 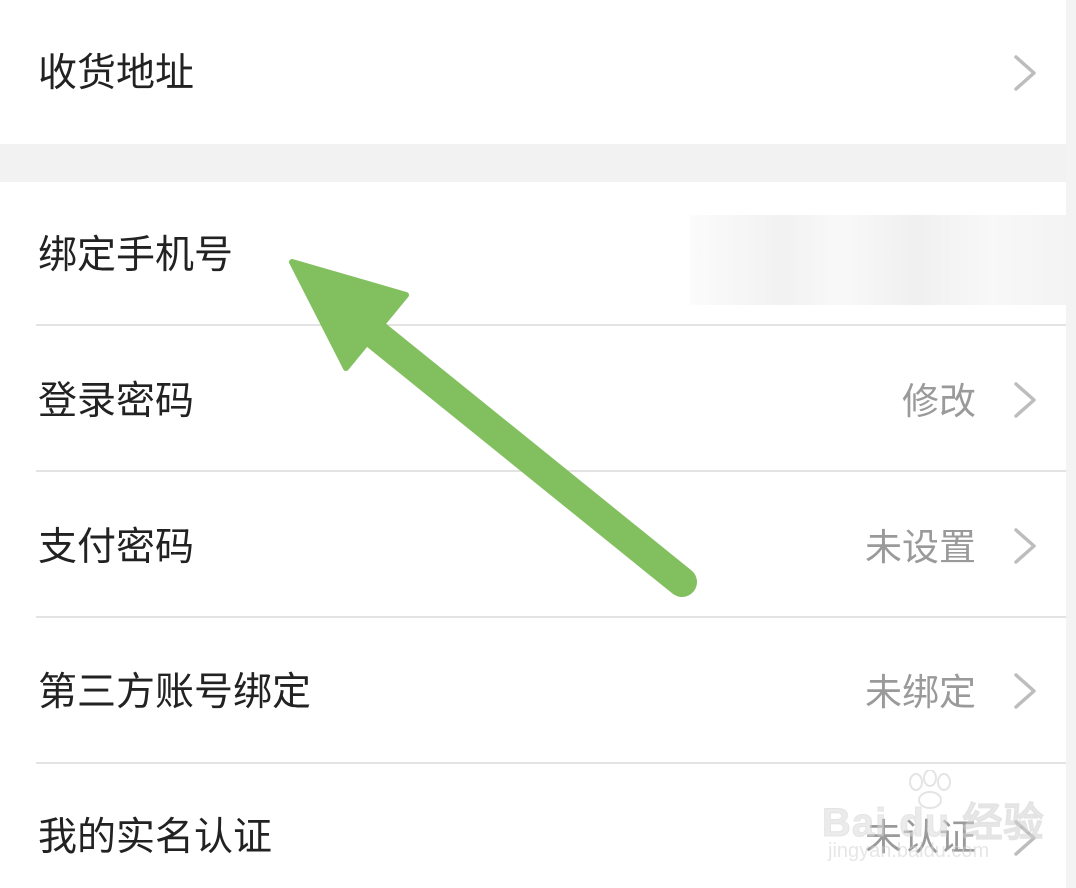 I want to click on row-value: 未认证, so click(x=920, y=837).